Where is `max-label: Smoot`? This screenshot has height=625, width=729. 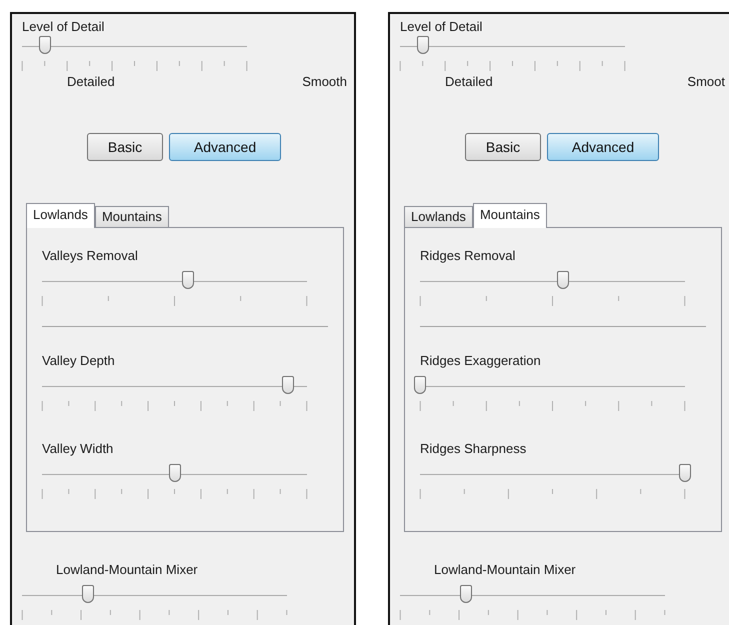 max-label: Smoot is located at coordinates (706, 82).